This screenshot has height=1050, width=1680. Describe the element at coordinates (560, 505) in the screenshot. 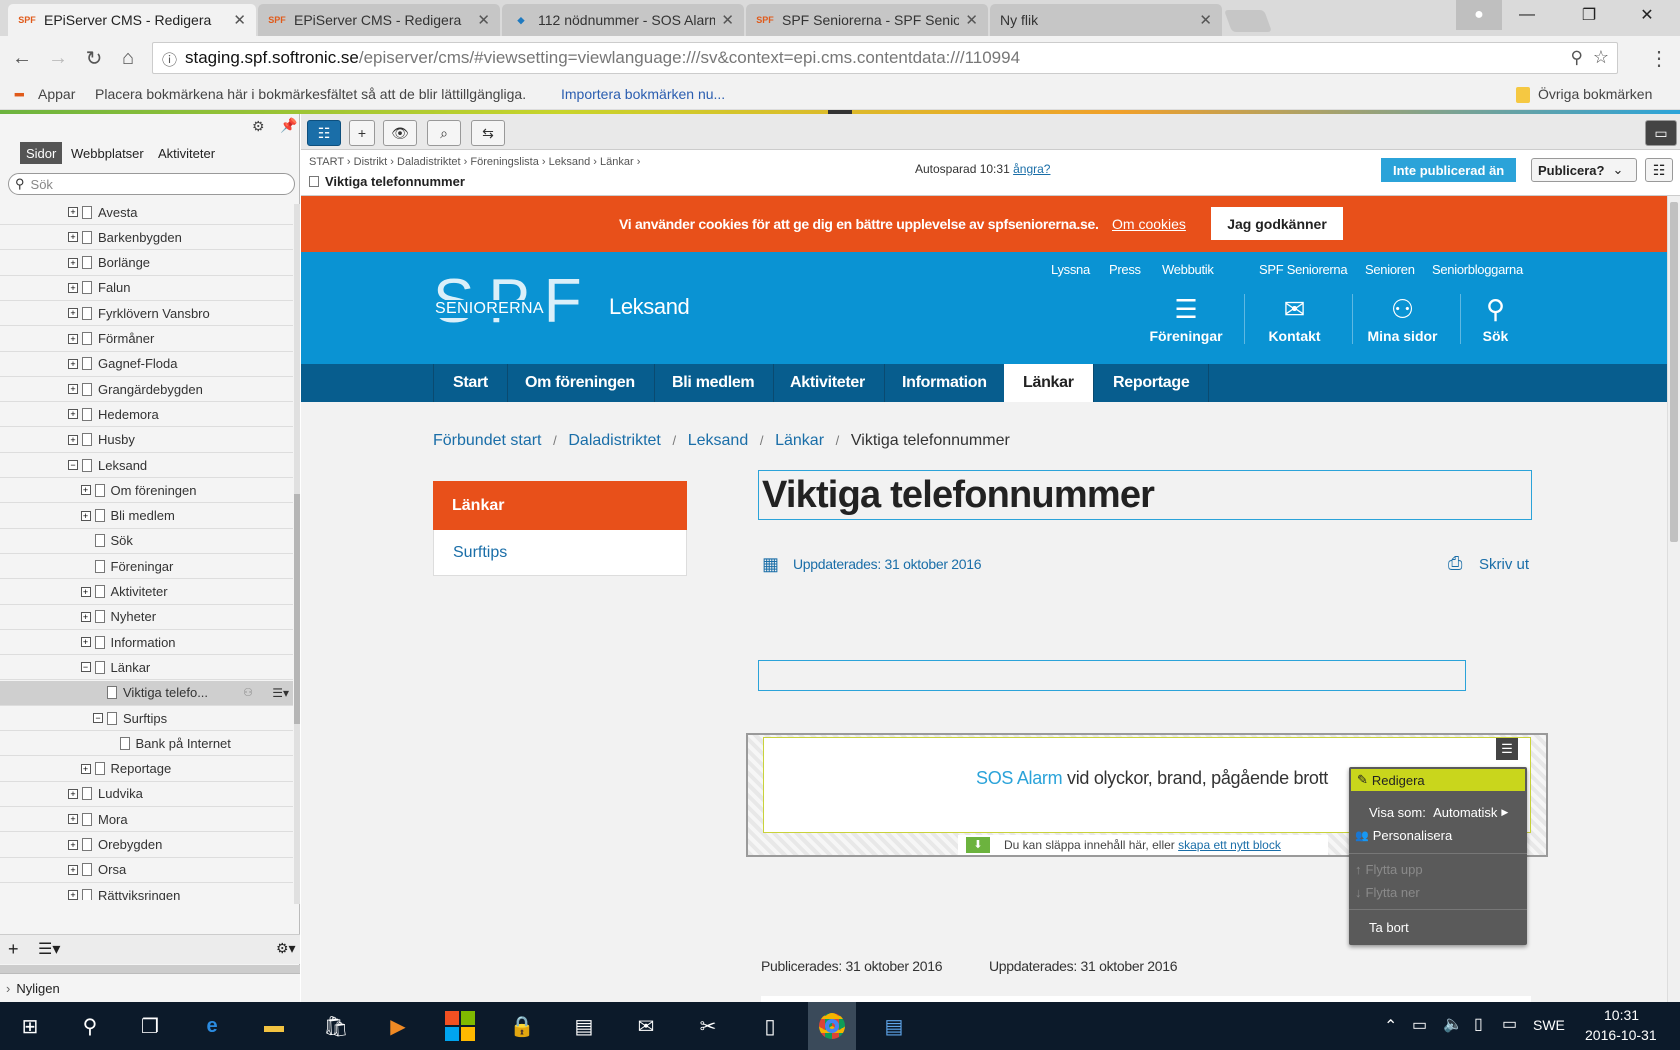

I see `side-nav-heading: Länkar` at that location.